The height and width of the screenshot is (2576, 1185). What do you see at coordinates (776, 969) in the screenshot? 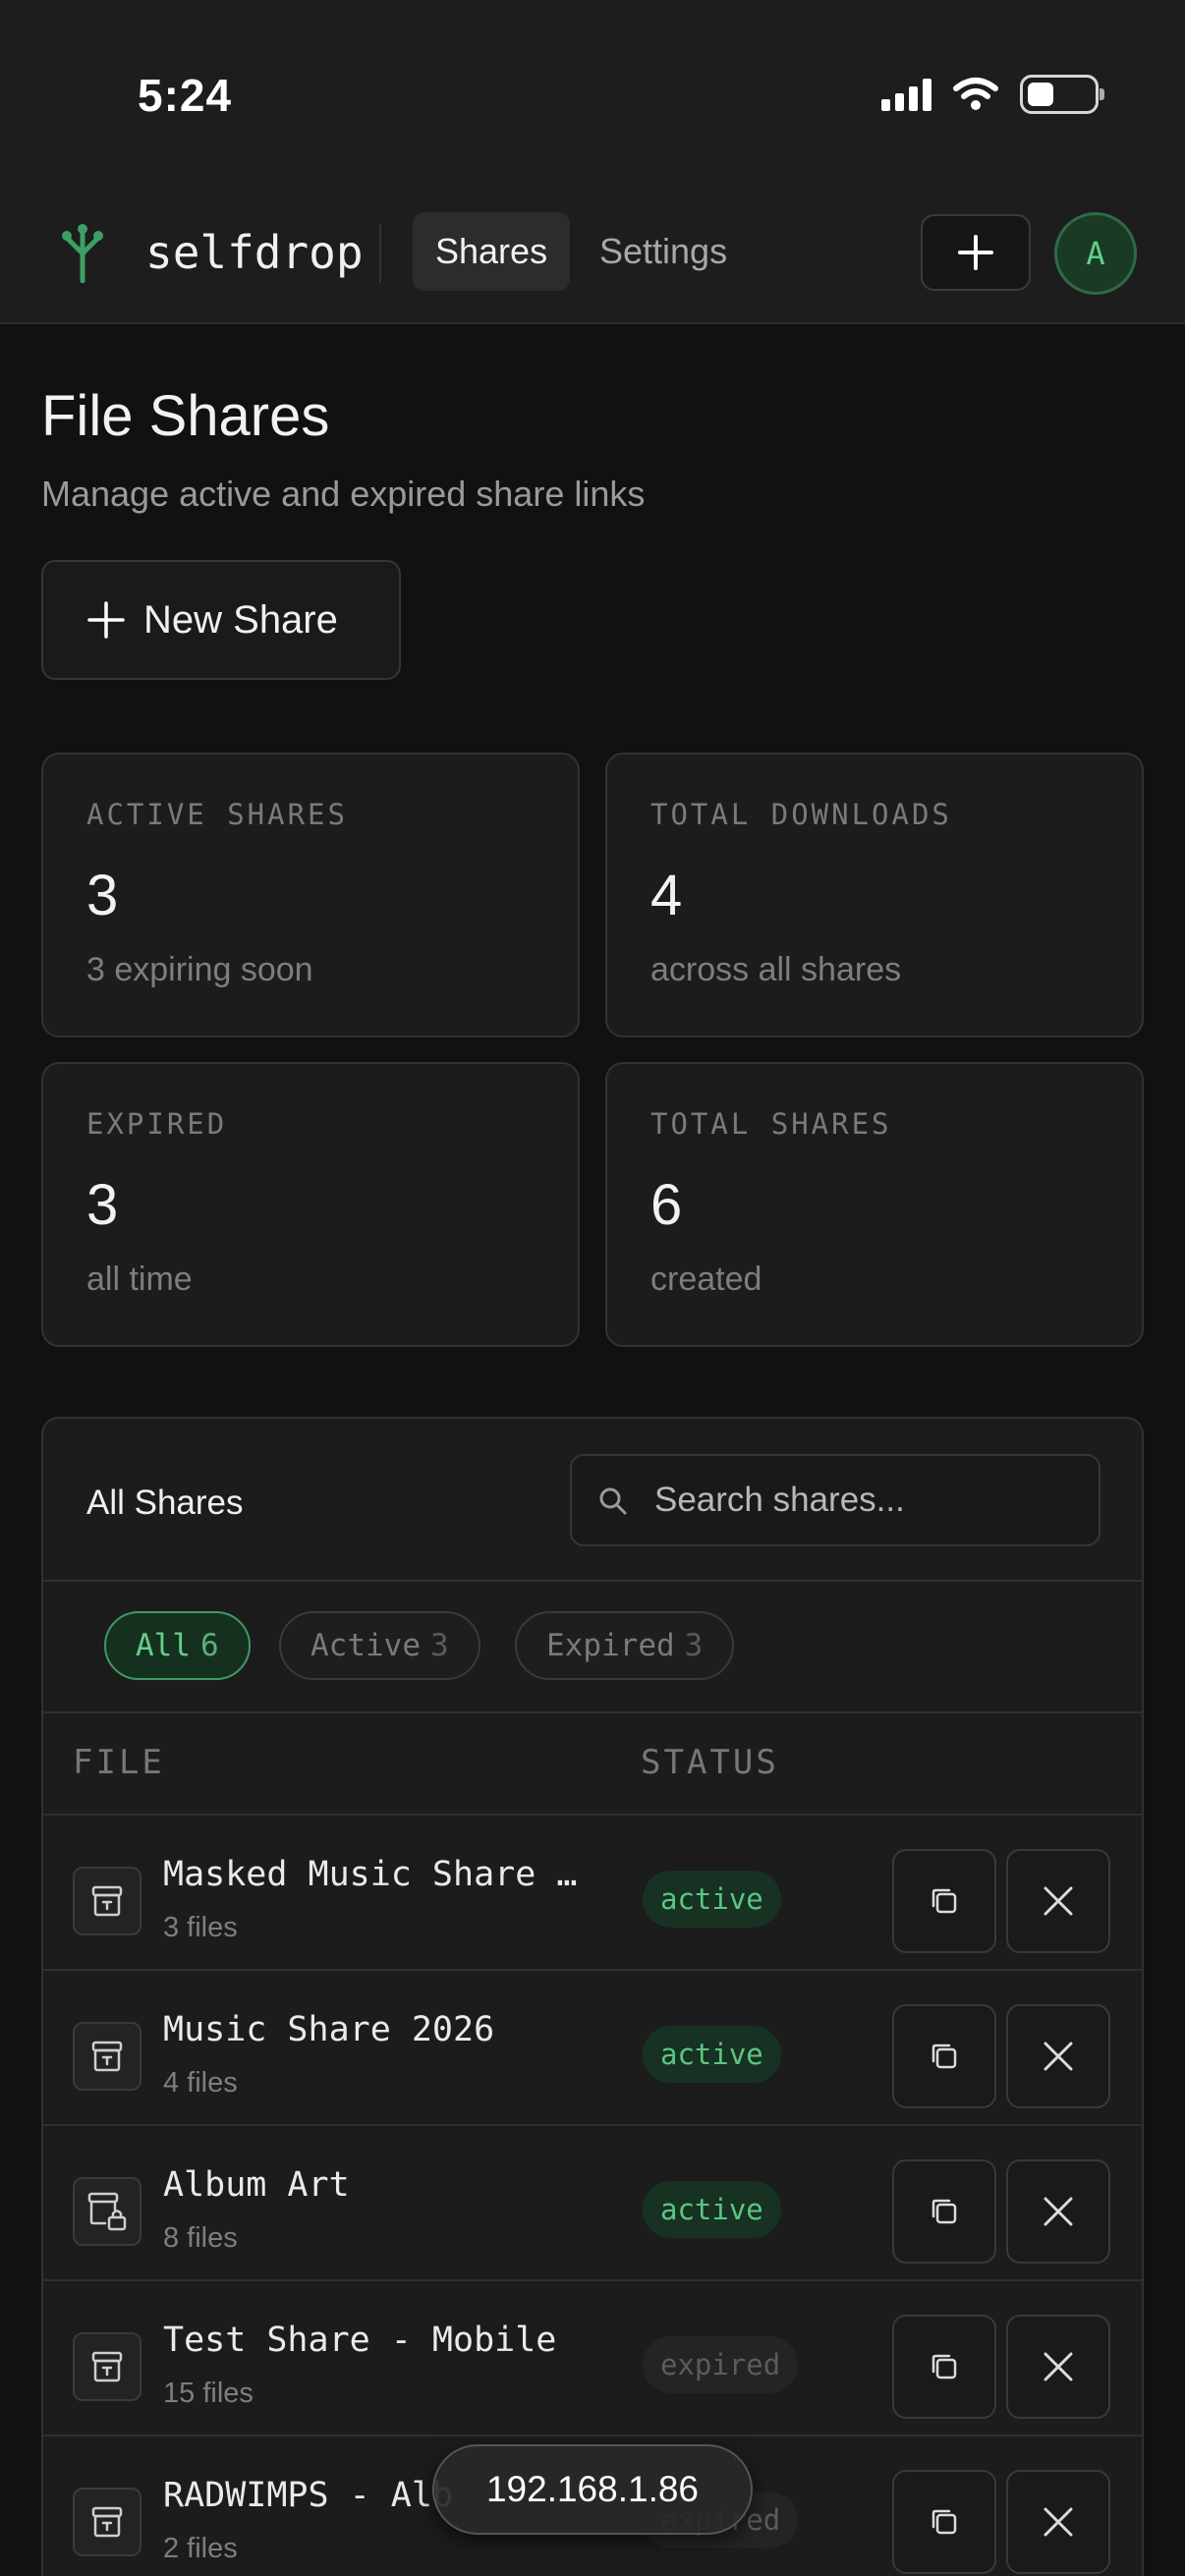
I see `stat-note: across all shares` at bounding box center [776, 969].